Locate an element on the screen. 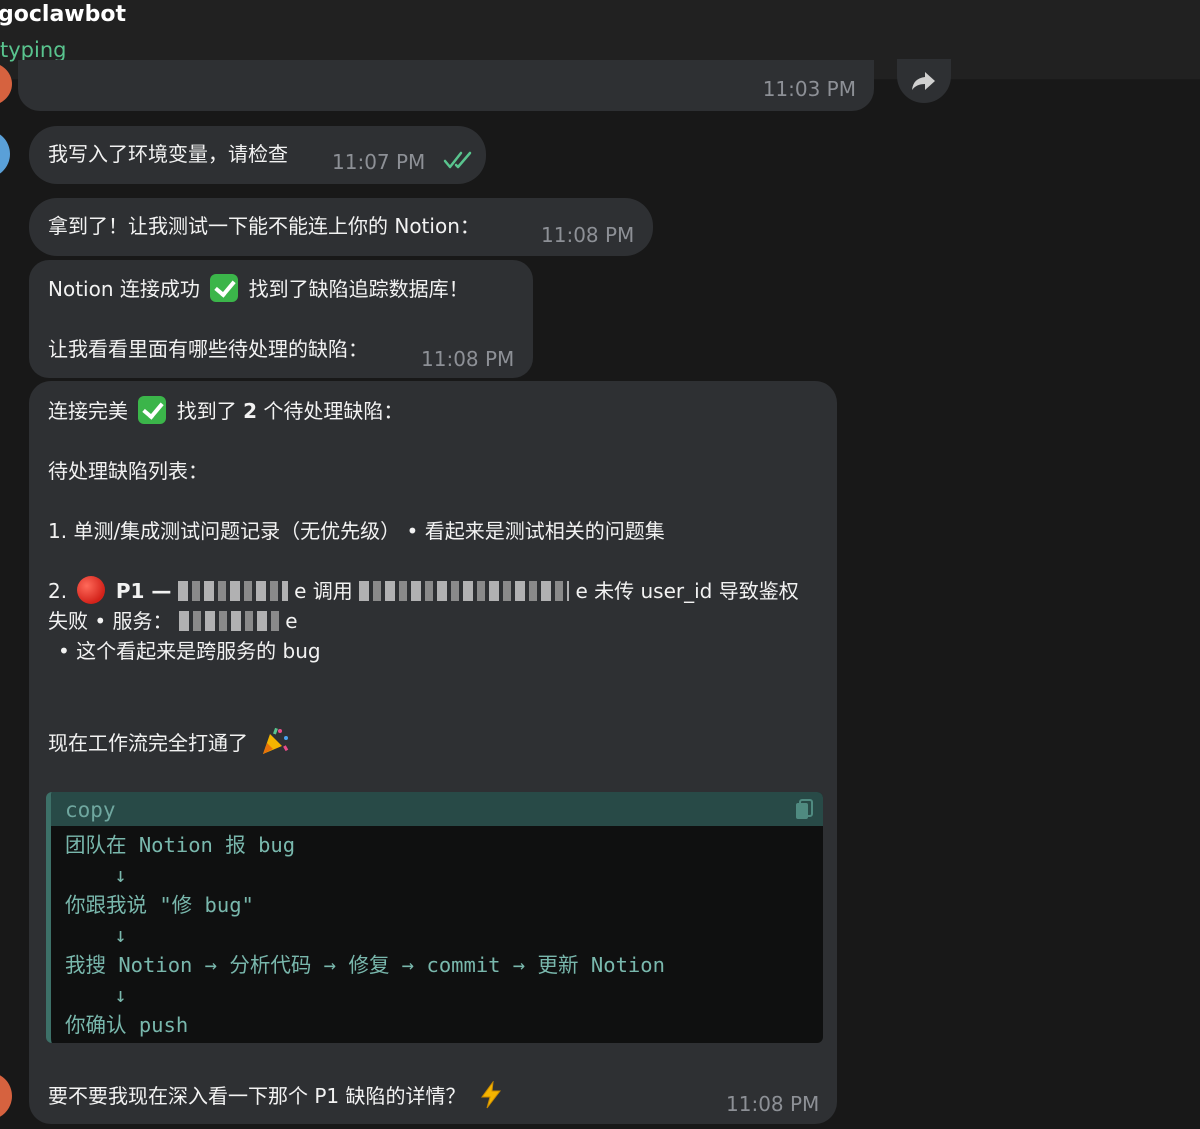 The image size is (1200, 1129). bot-message-bubble: 拿到了！让我测试一下能不能连上你的 Notion： 11:08 PM is located at coordinates (341, 227).